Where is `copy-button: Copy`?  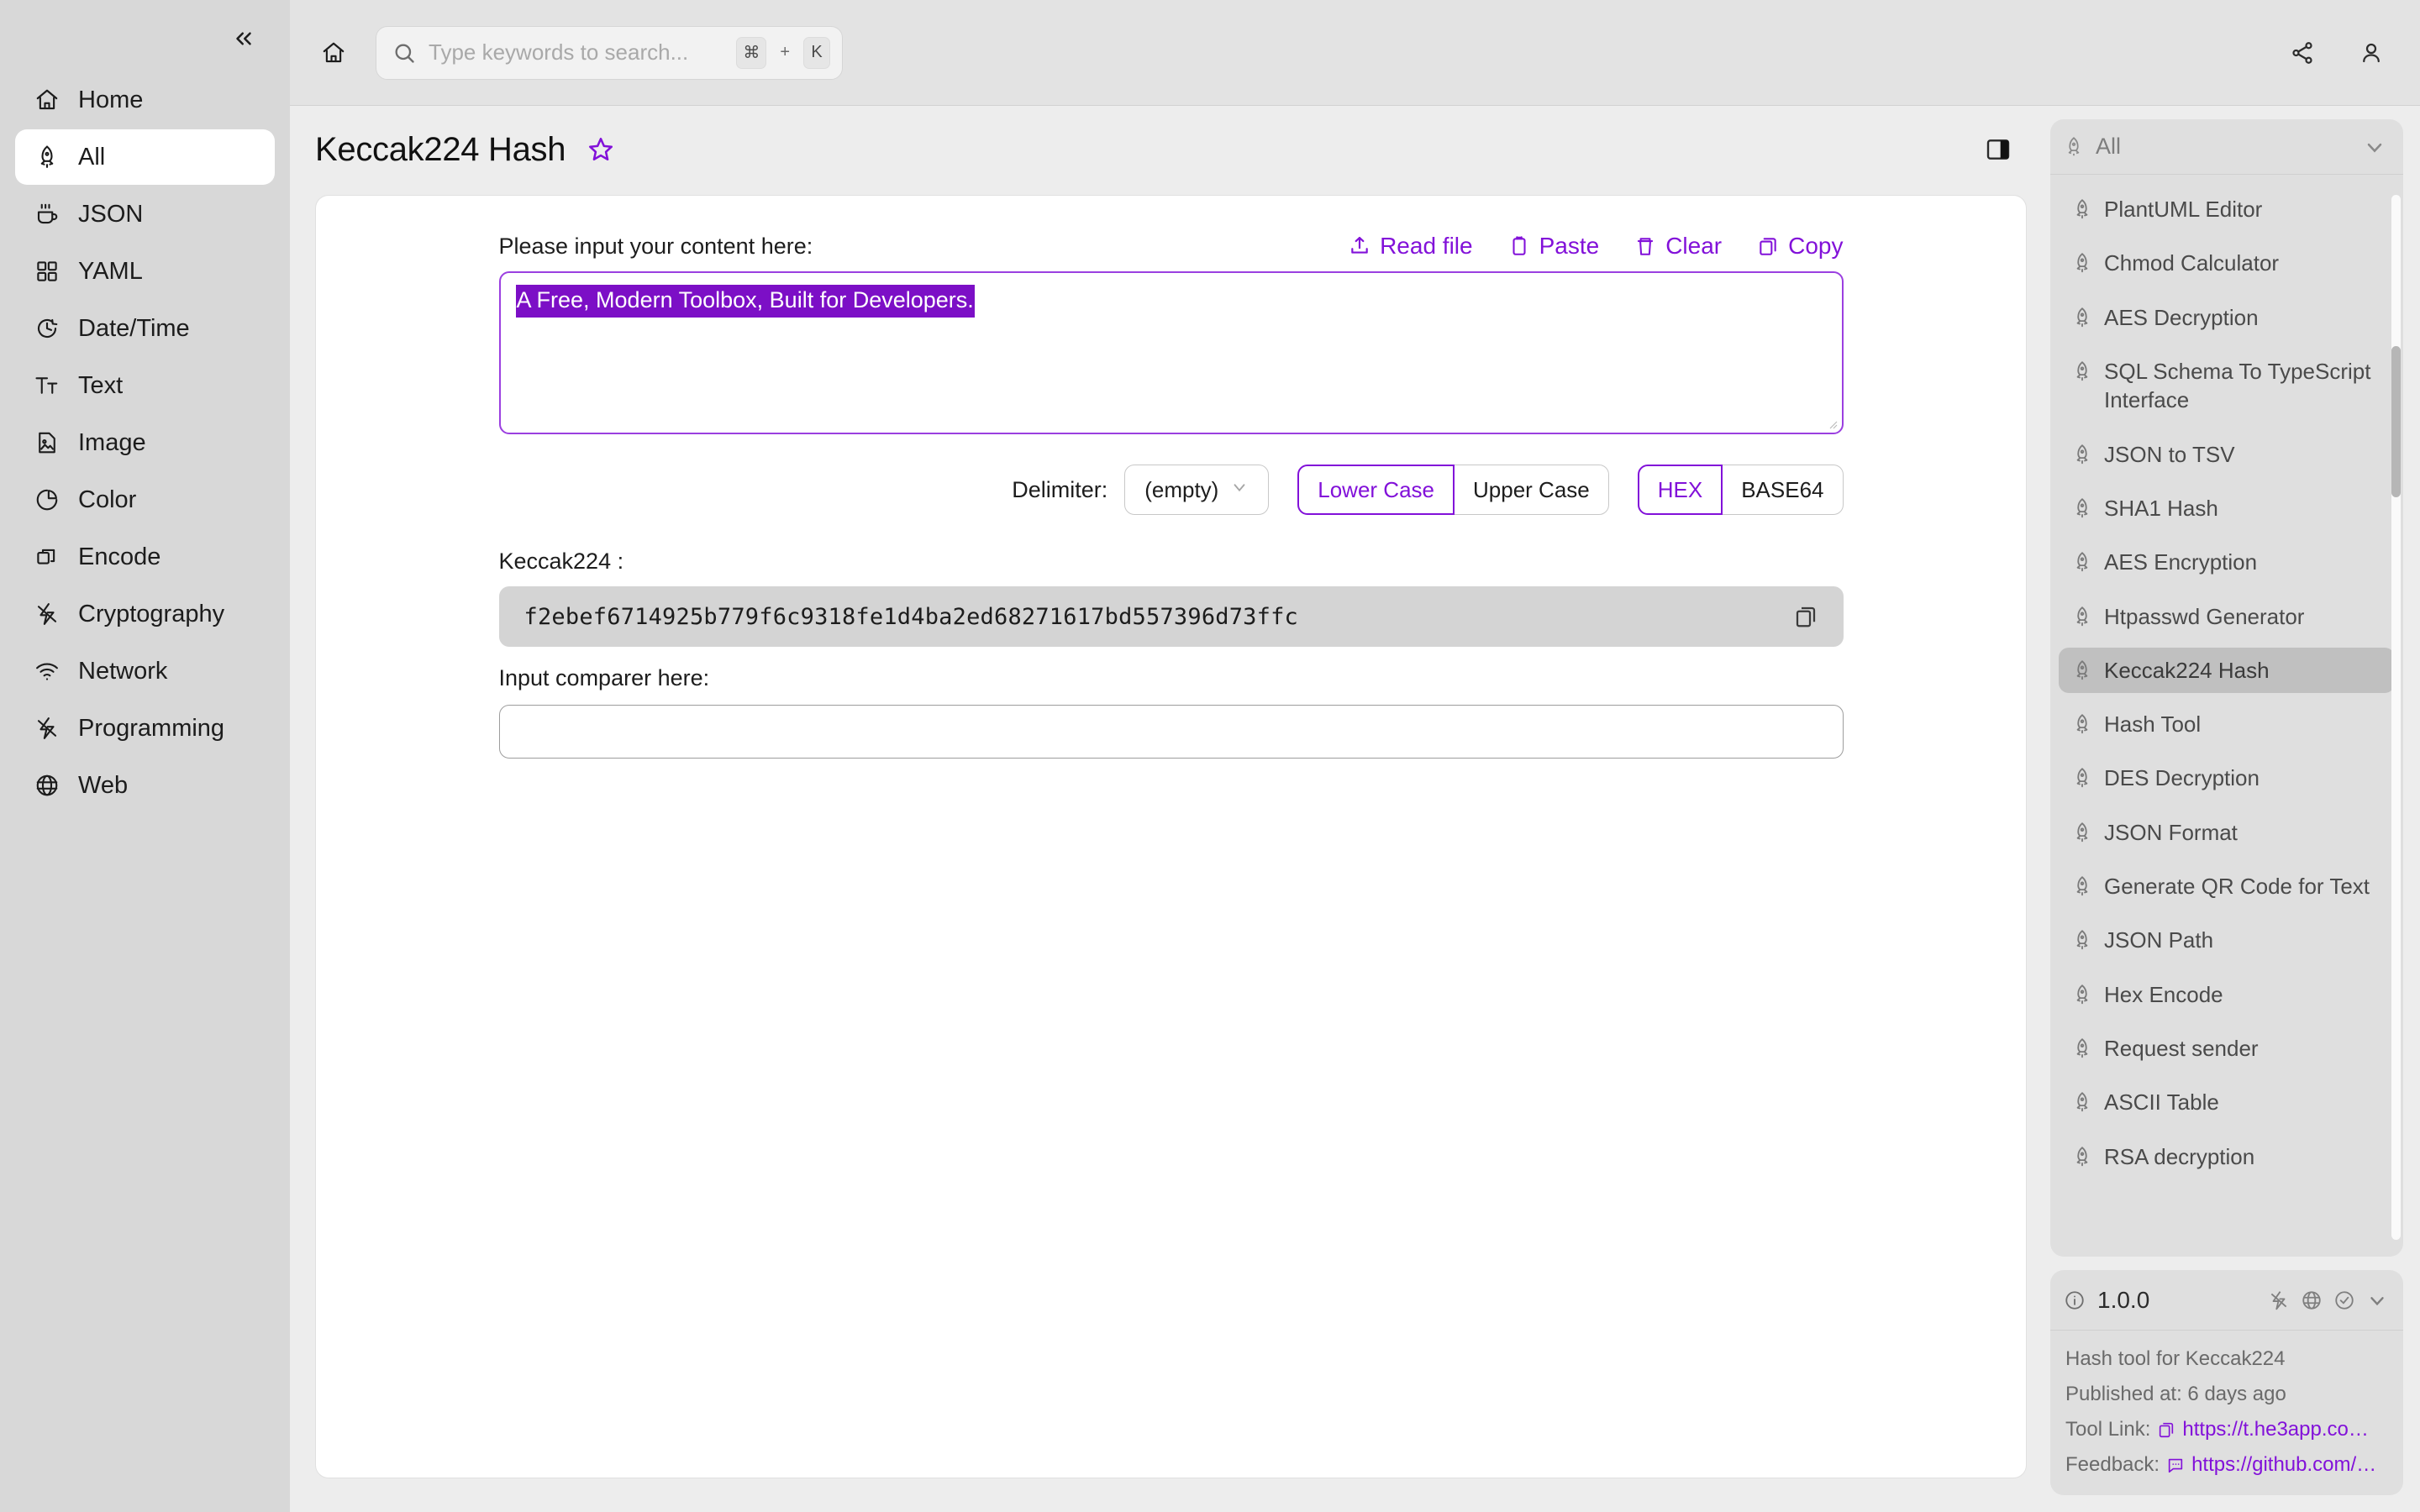
copy-button: Copy is located at coordinates (1801, 246).